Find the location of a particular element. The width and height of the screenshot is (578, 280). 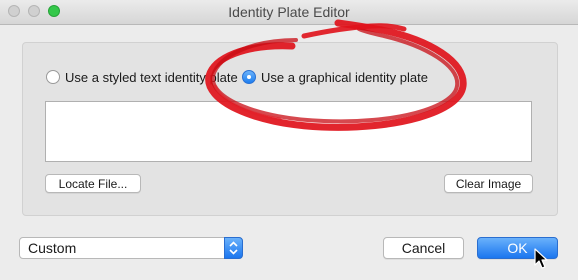

window-title: Identity Plate Editor is located at coordinates (289, 12).